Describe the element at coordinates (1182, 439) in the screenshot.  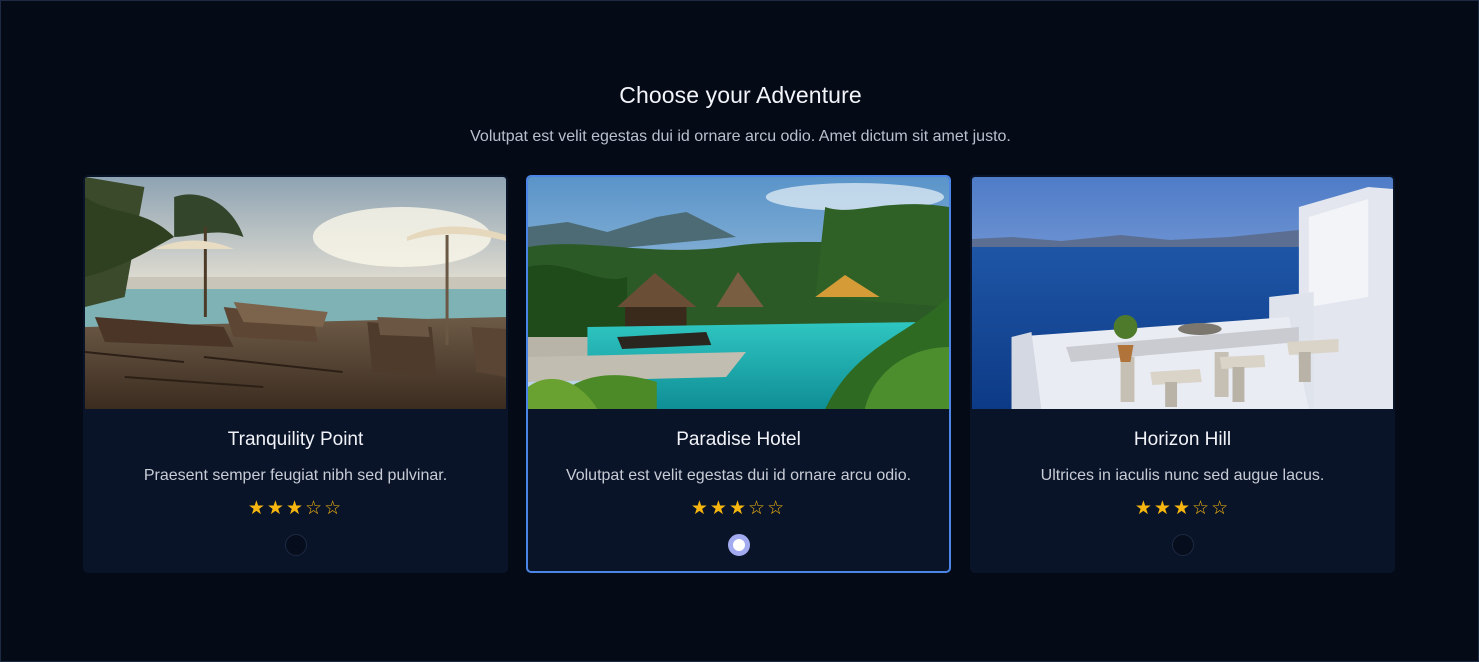
I see `card-title: Horizon Hill` at that location.